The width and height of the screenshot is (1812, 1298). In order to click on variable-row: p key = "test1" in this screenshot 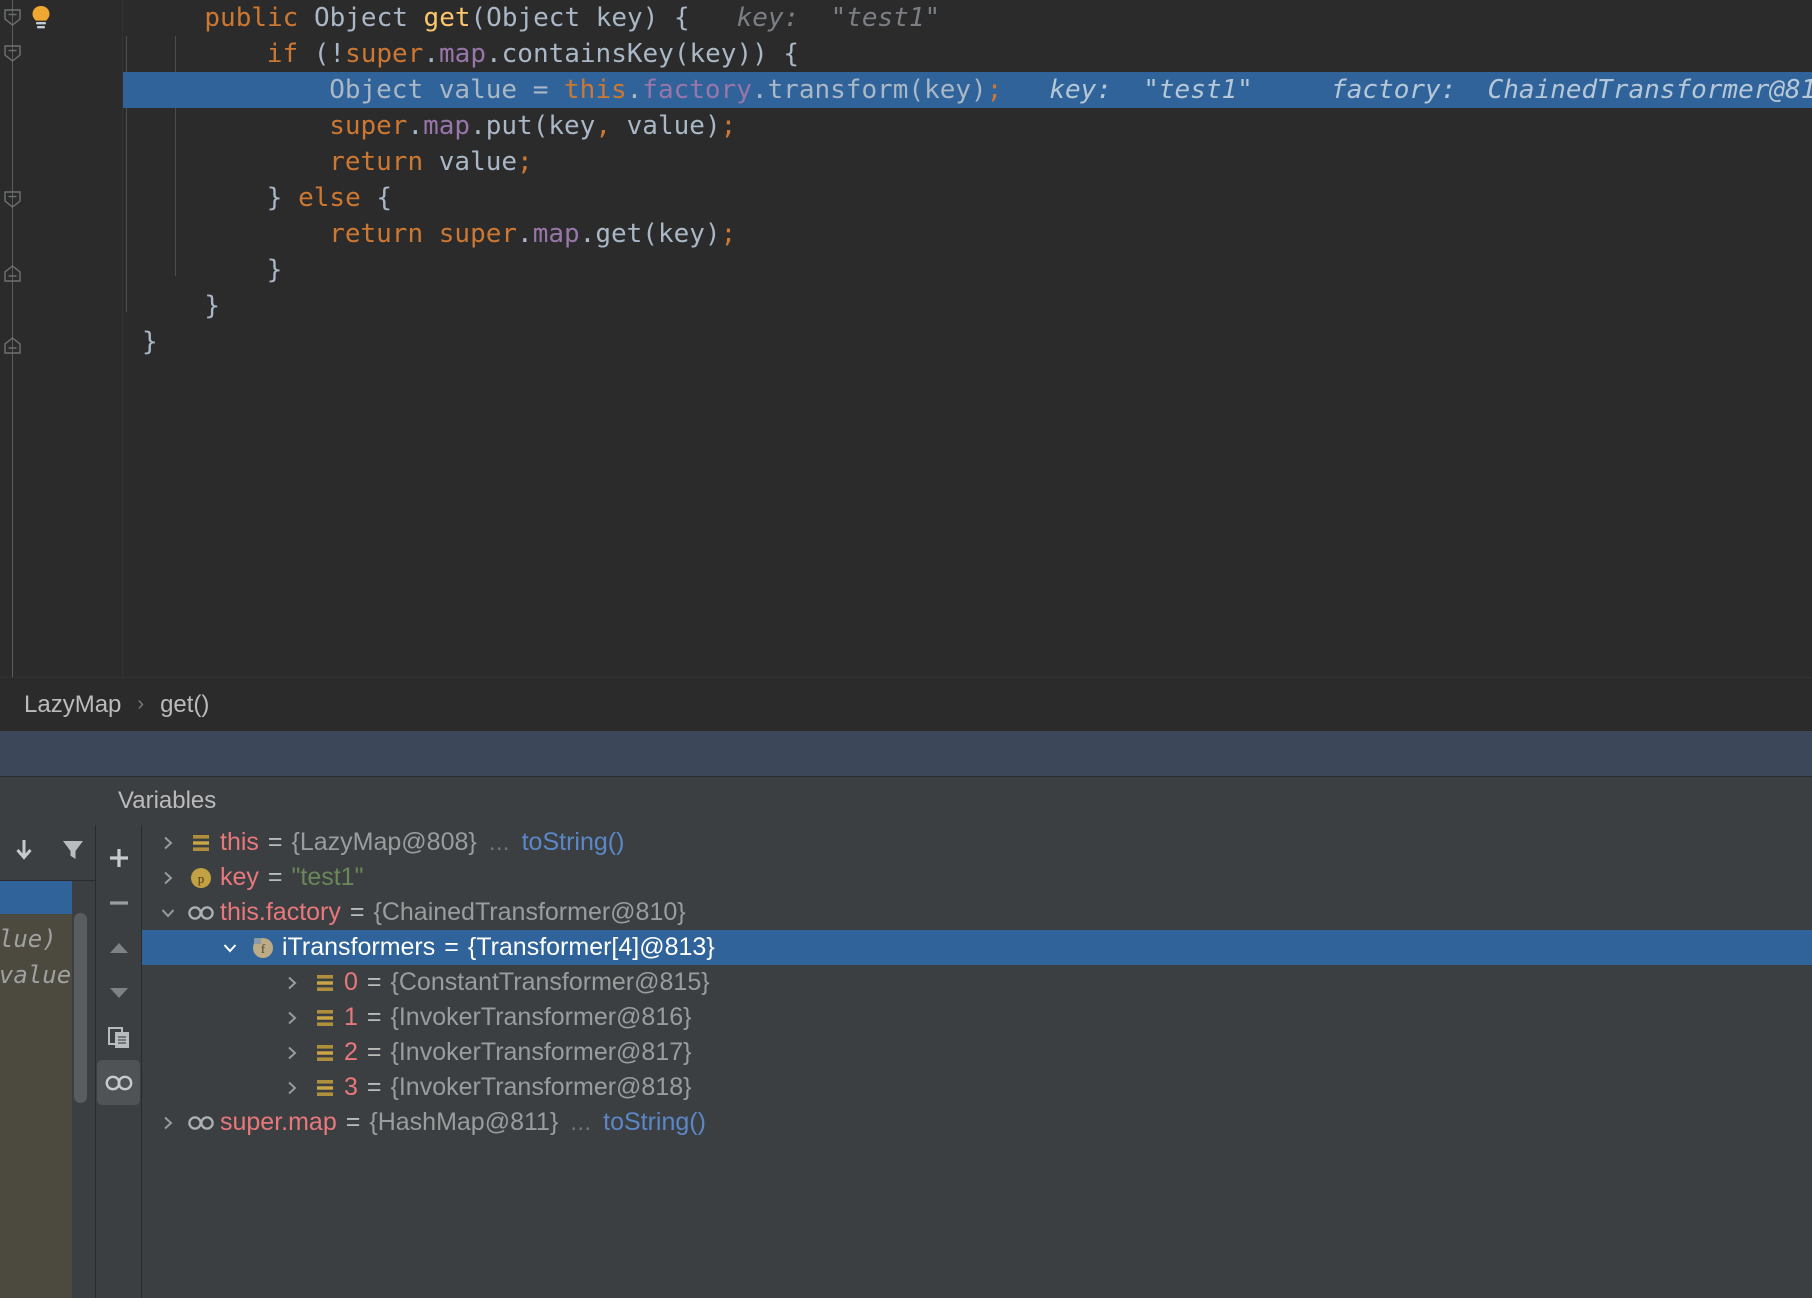, I will do `click(977, 877)`.